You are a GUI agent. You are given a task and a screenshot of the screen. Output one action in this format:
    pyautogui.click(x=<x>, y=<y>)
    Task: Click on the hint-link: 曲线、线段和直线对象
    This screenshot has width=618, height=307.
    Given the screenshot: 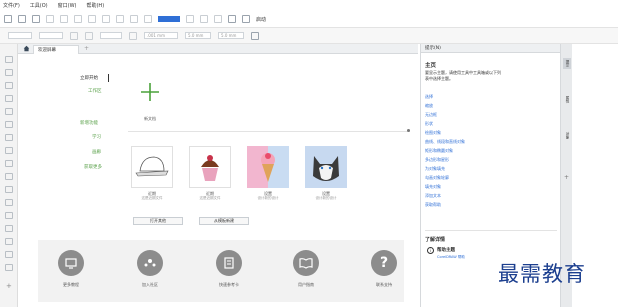 What is the action you would take?
    pyautogui.click(x=445, y=142)
    